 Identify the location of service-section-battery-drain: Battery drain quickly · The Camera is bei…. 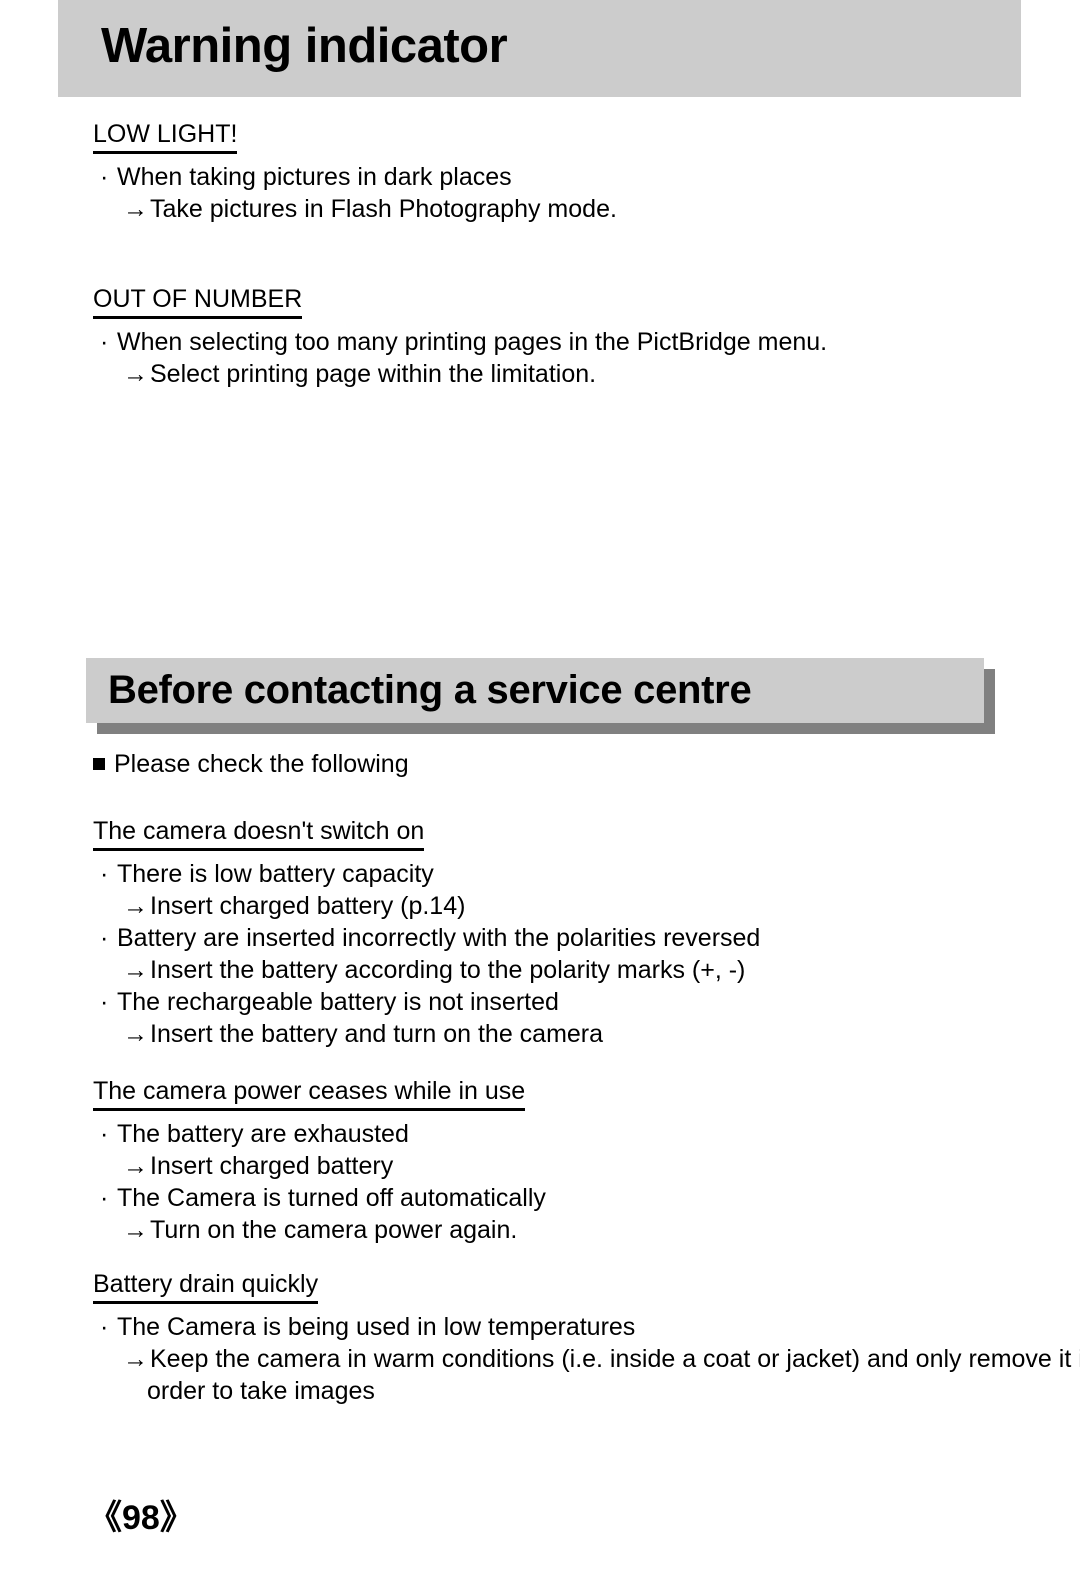
(540, 1337).